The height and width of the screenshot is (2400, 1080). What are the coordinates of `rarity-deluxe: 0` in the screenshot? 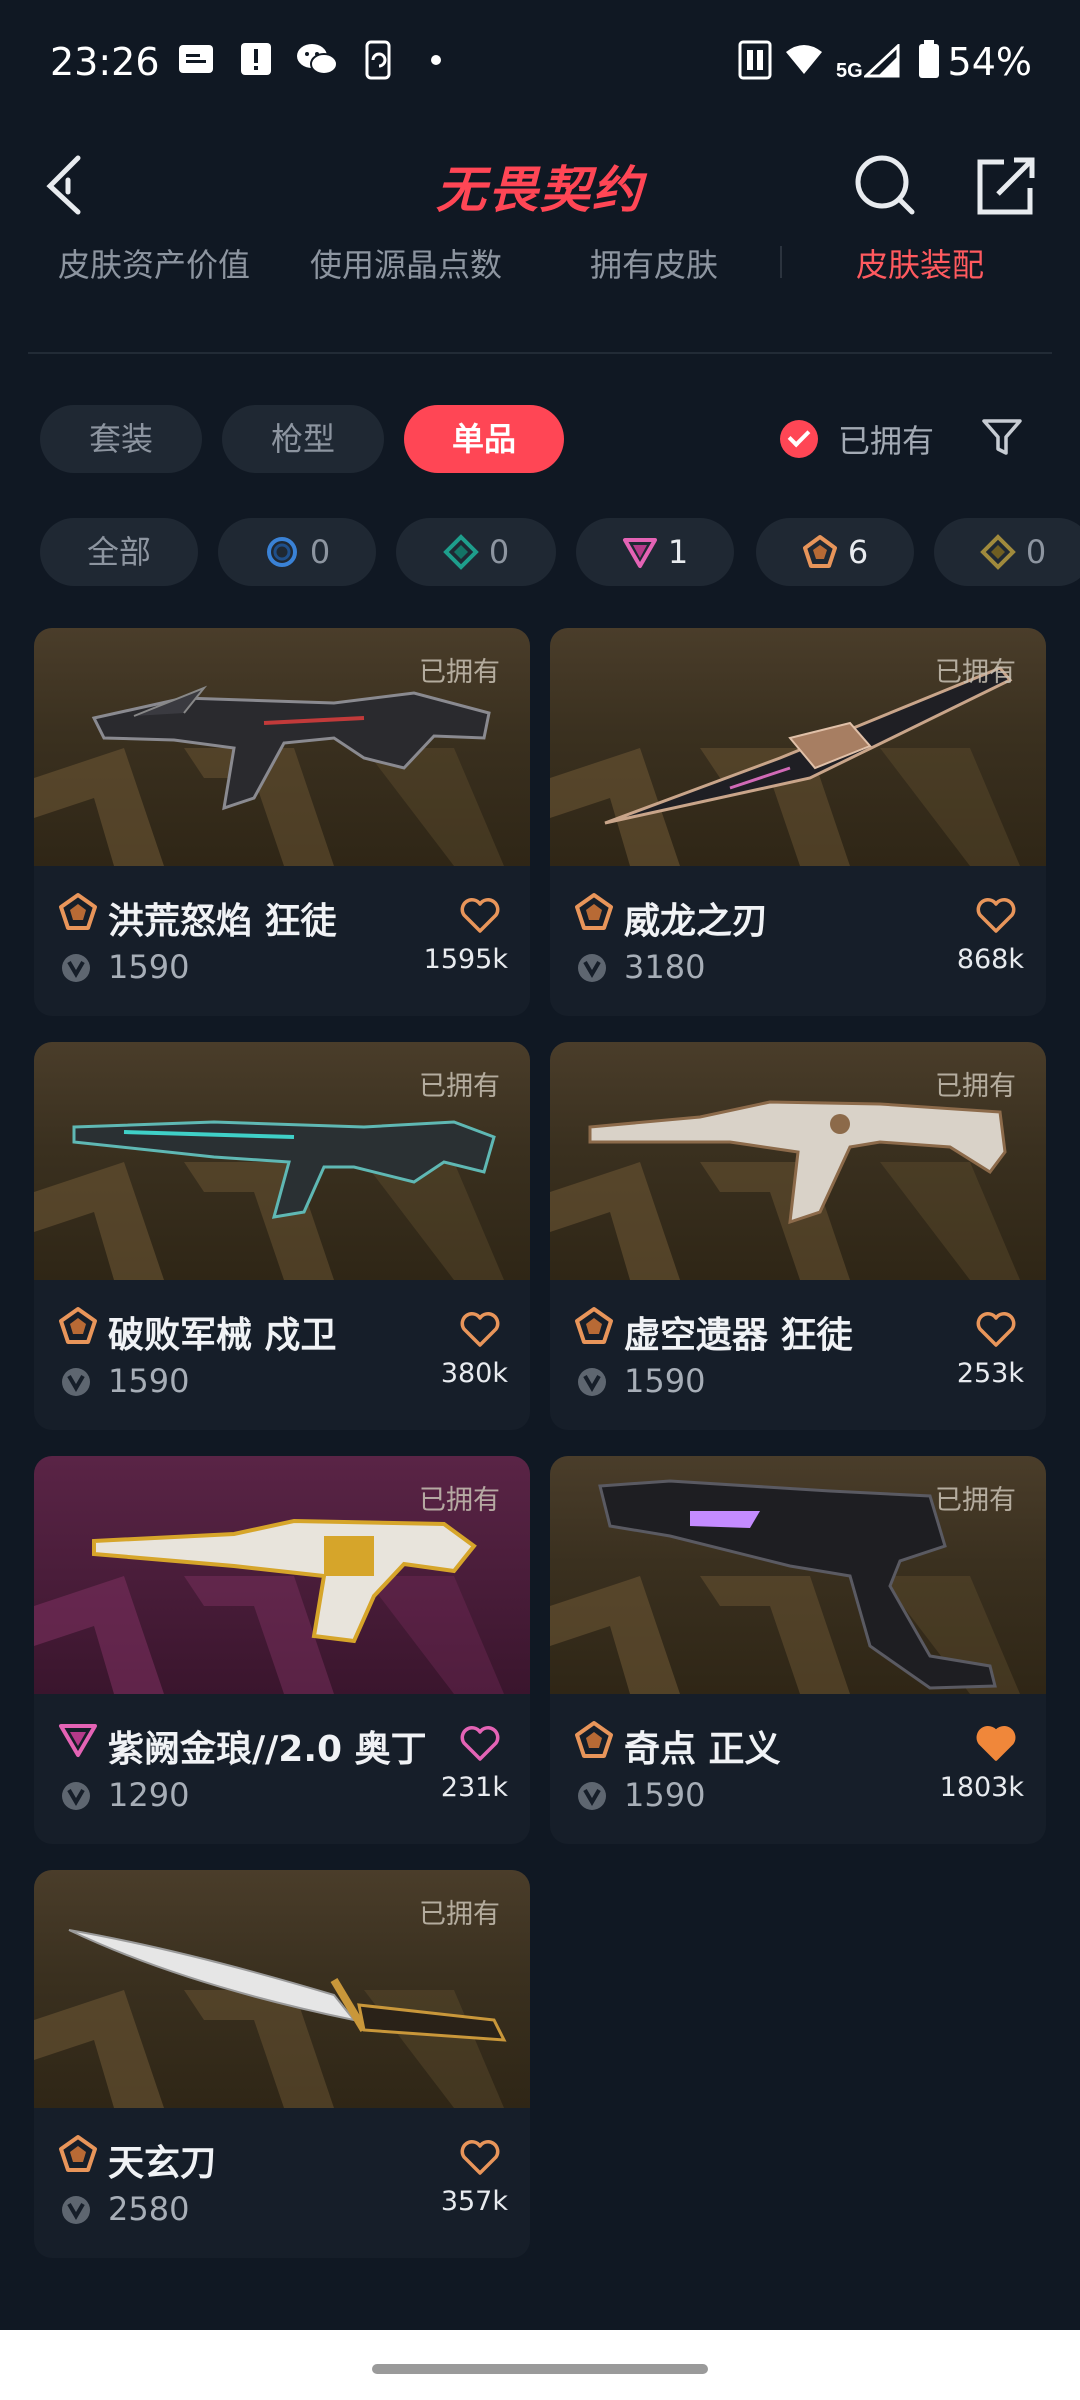 It's located at (476, 552).